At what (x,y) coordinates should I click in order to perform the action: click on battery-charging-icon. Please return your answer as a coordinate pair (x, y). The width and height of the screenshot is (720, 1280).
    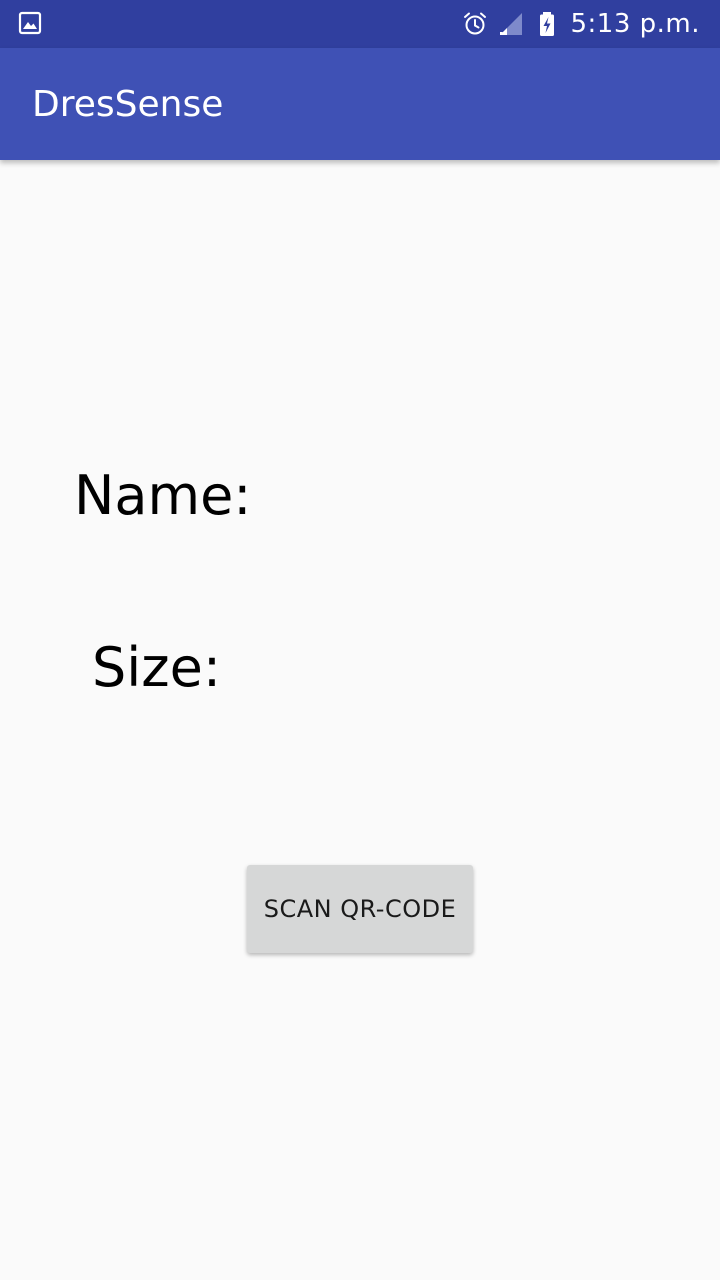
    Looking at the image, I should click on (547, 24).